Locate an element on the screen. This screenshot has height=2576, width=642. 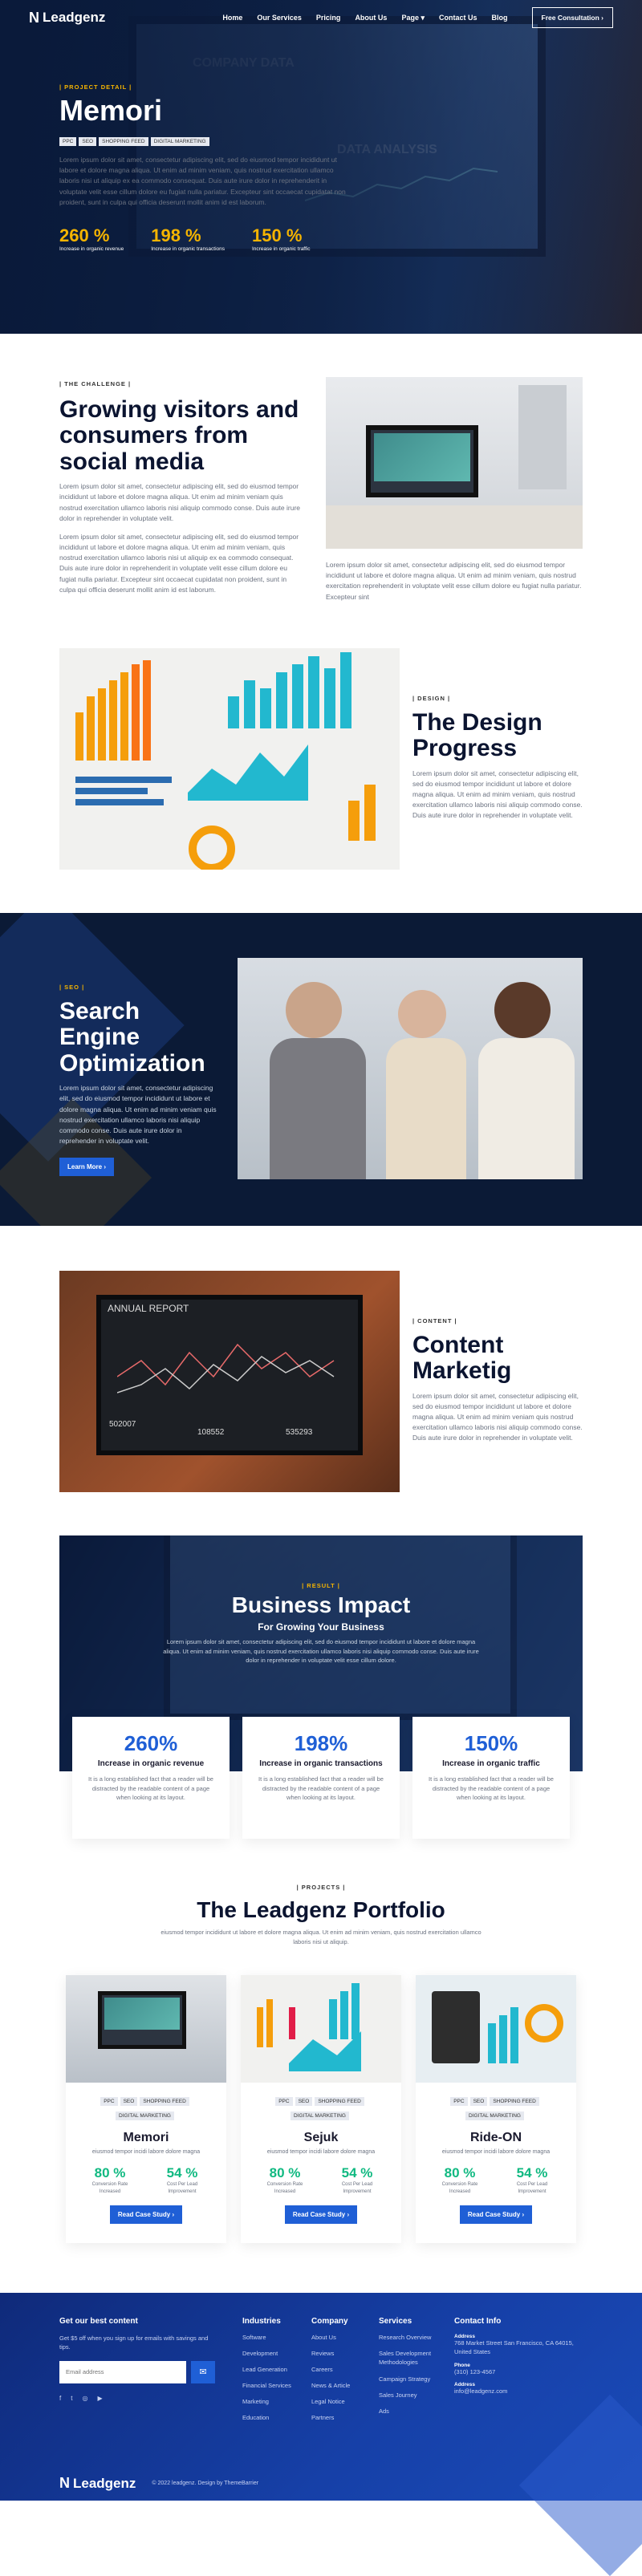
nav-blog: Blog is located at coordinates (500, 18).